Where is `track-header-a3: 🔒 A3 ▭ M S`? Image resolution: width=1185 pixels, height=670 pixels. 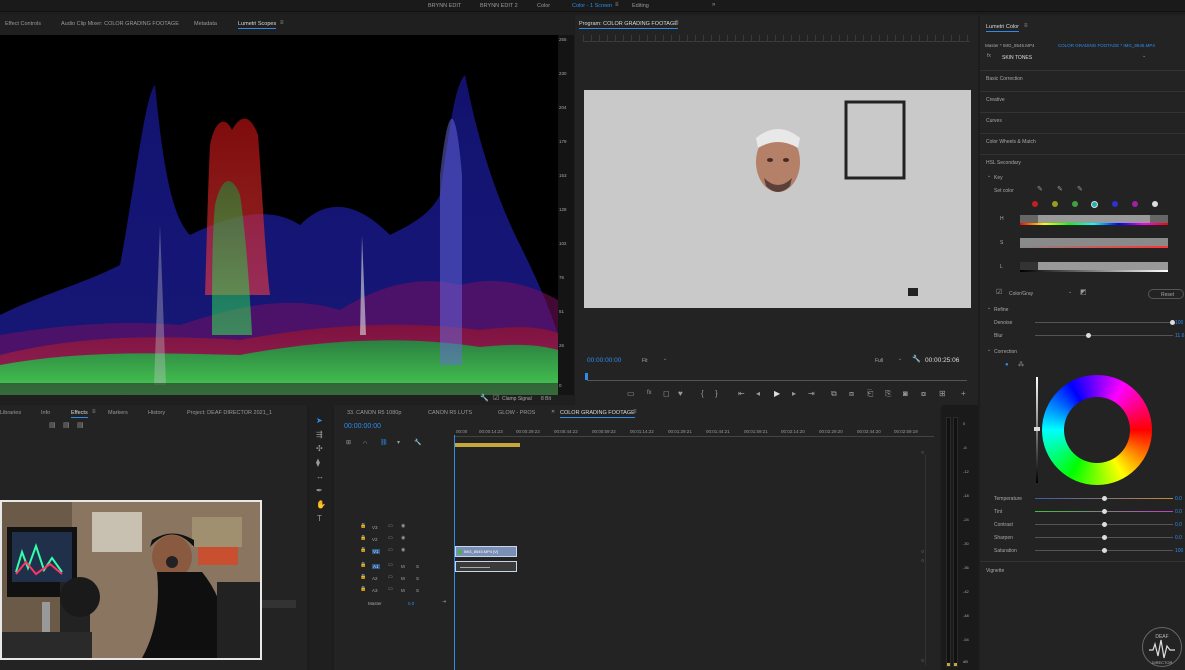 track-header-a3: 🔒 A3 ▭ M S is located at coordinates (393, 591).